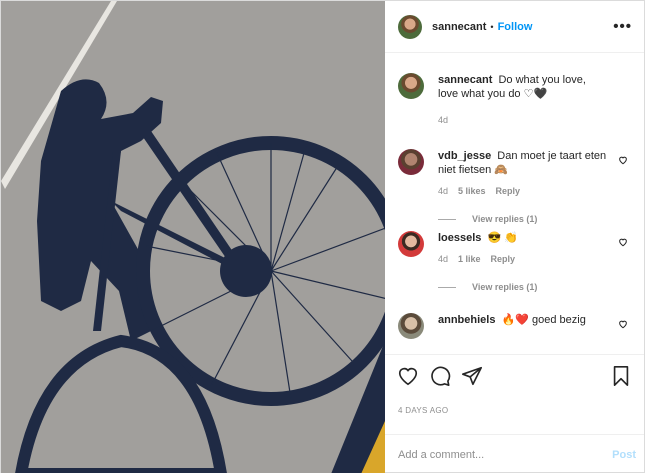 Image resolution: width=645 pixels, height=473 pixels. Describe the element at coordinates (514, 415) in the screenshot. I see `post-date: 4 DAYS AGO` at that location.